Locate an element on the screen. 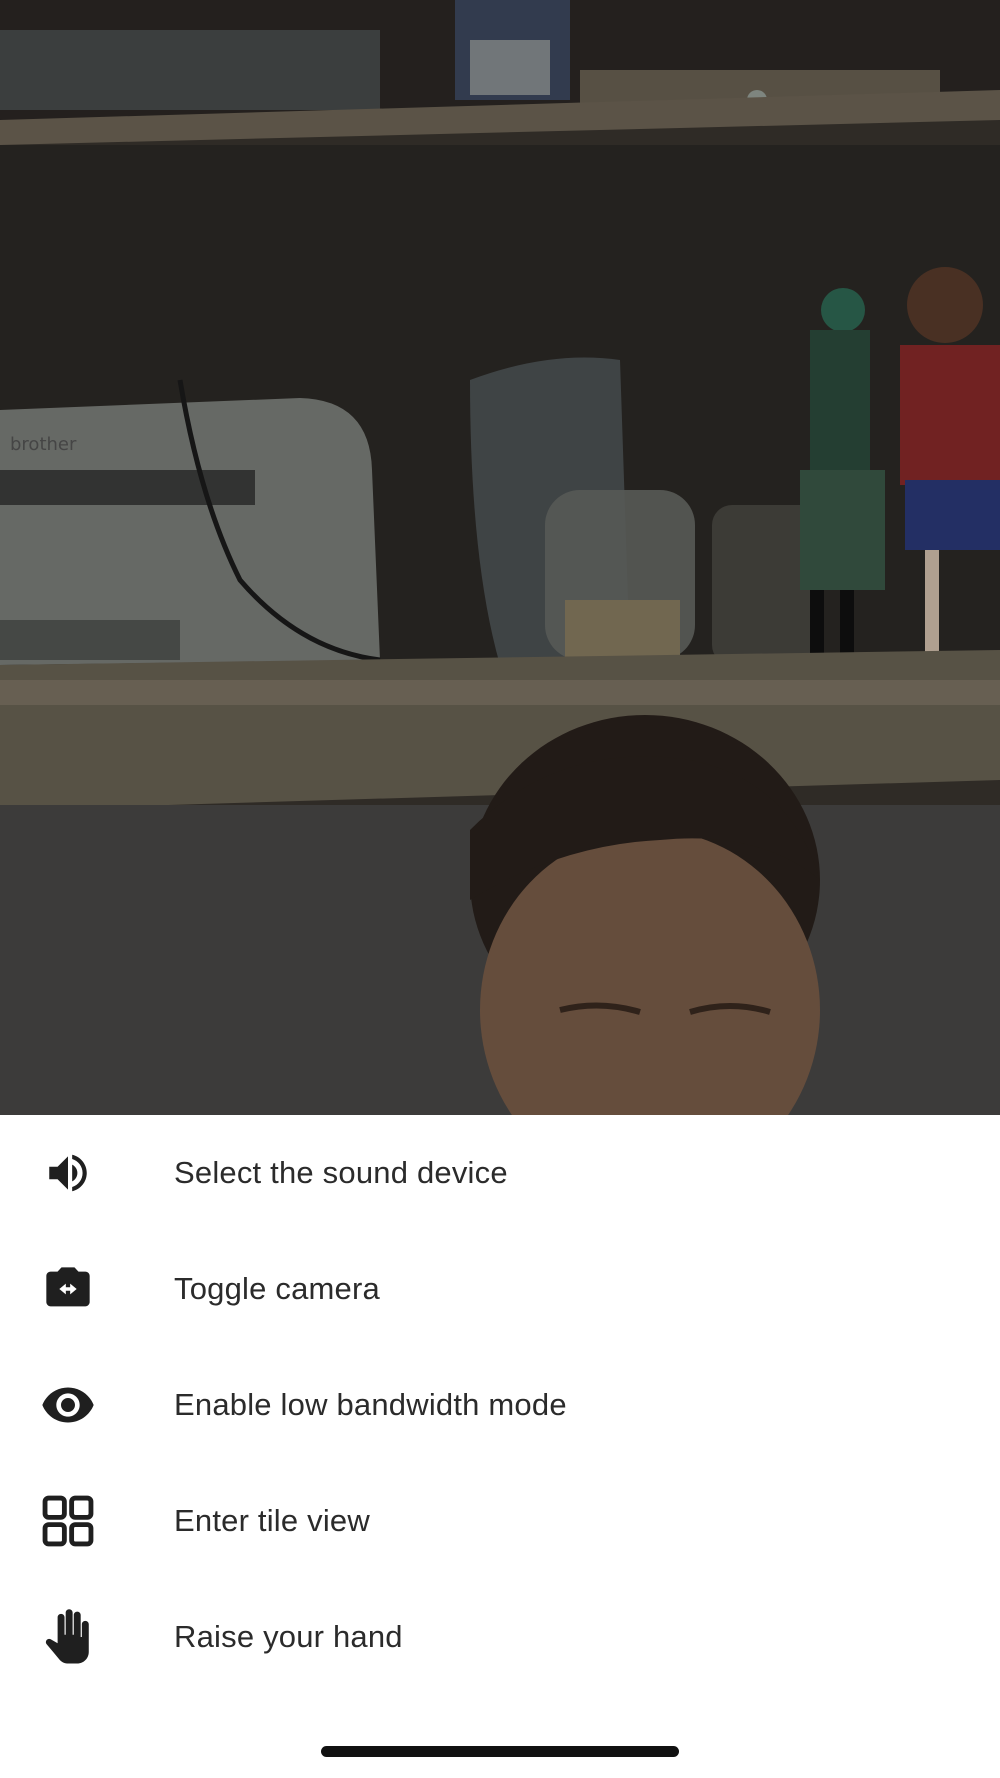 Image resolution: width=1000 pixels, height=1778 pixels. menu-item-label: Raise your hand is located at coordinates (288, 1636).